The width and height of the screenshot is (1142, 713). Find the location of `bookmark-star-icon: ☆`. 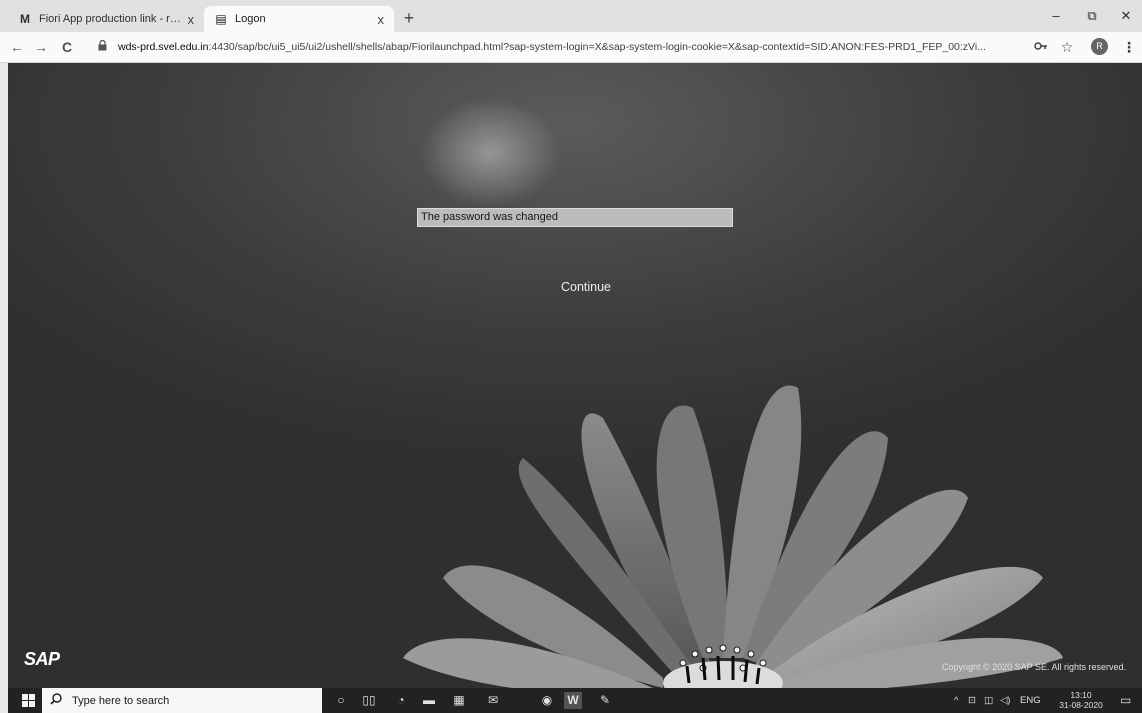

bookmark-star-icon: ☆ is located at coordinates (1067, 47).